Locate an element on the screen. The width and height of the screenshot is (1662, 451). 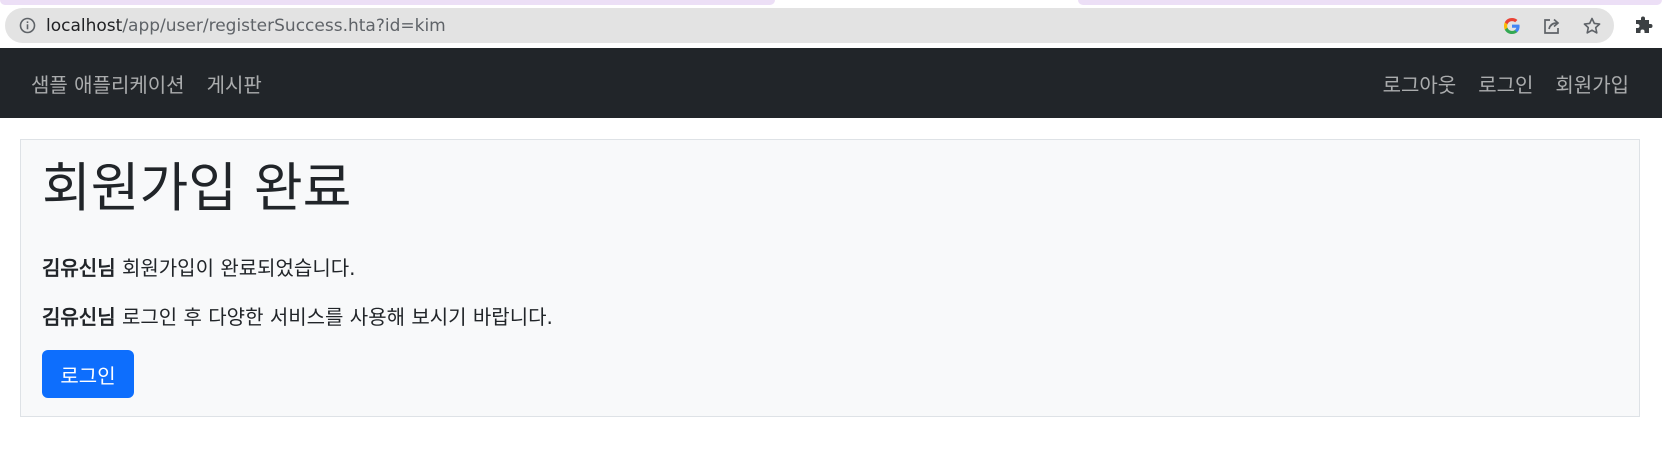
nav-link-register: 회원가입 is located at coordinates (1592, 83).